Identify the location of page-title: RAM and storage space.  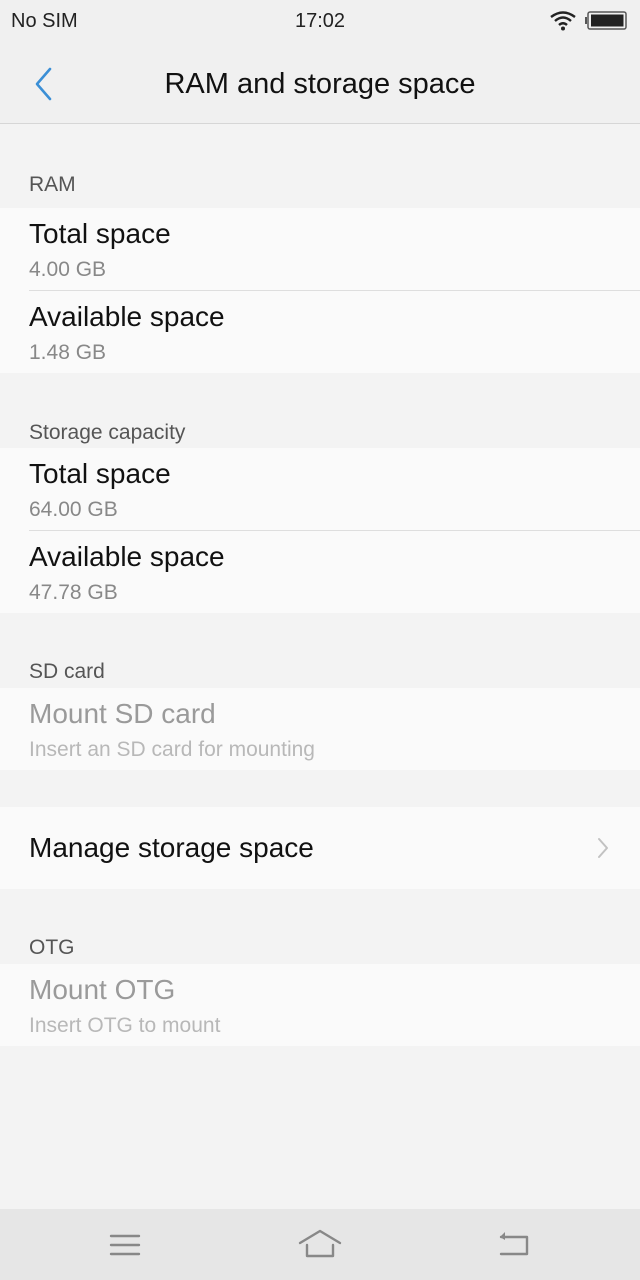
(320, 84).